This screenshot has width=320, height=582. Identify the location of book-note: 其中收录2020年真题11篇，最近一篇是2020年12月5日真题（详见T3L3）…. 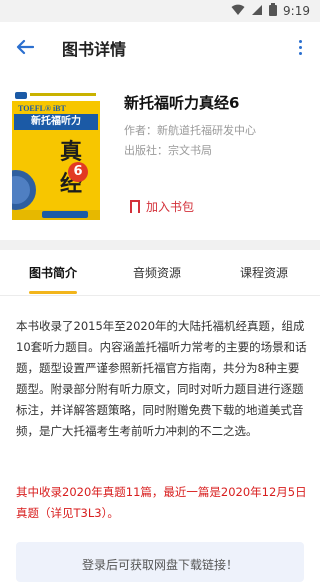
(161, 502).